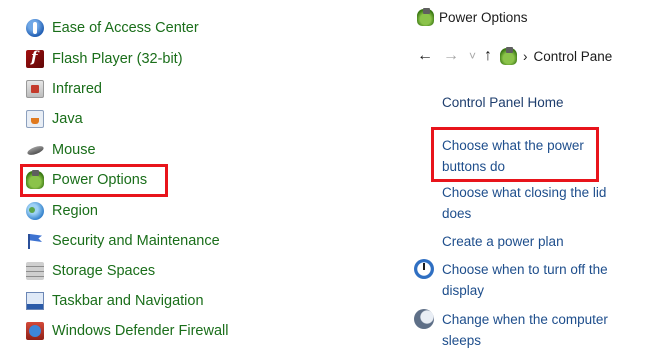 The image size is (653, 353). I want to click on task-link-closing-lid: Choose what closing the lid does, so click(524, 203).